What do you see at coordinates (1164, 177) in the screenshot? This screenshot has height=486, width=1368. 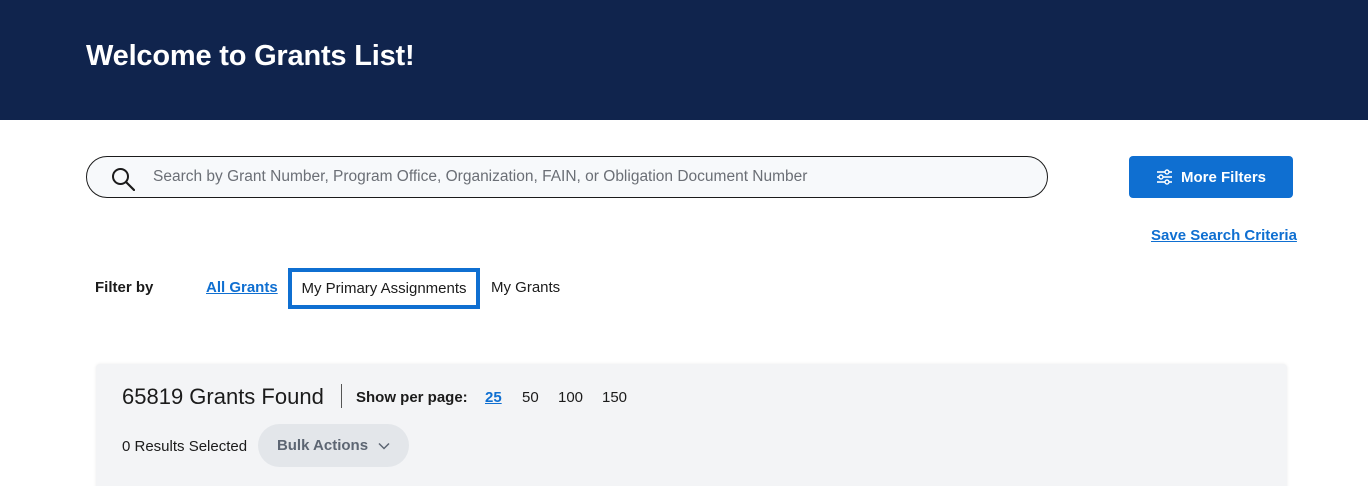 I see `sliders-icon` at bounding box center [1164, 177].